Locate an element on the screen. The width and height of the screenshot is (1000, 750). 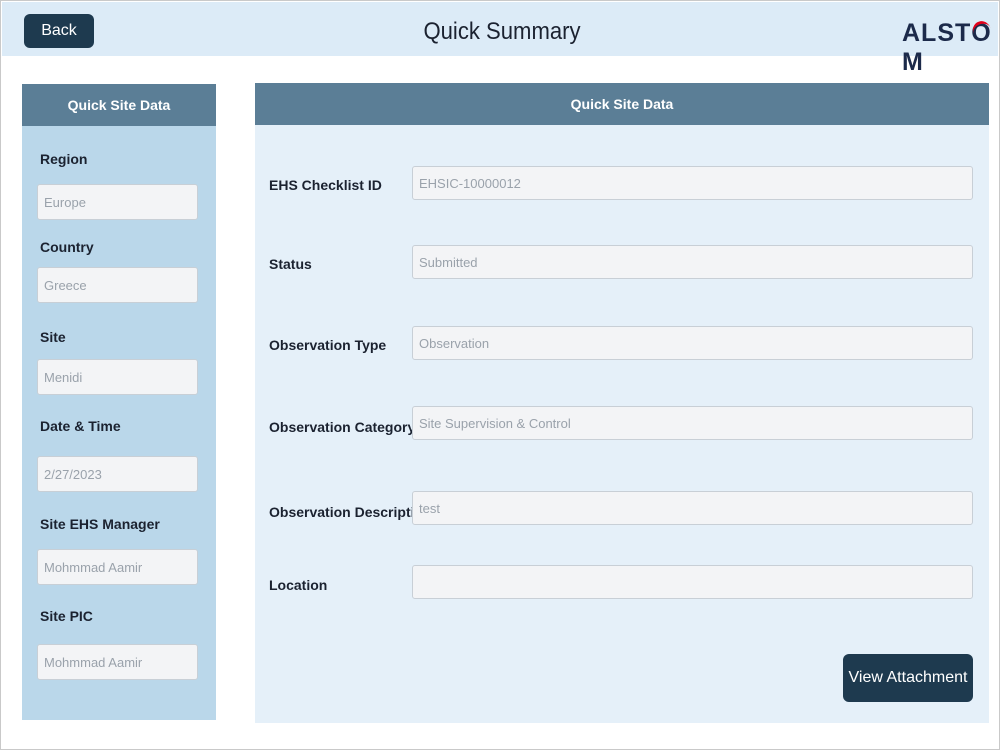
observation-type-field: Observation is located at coordinates (692, 343).